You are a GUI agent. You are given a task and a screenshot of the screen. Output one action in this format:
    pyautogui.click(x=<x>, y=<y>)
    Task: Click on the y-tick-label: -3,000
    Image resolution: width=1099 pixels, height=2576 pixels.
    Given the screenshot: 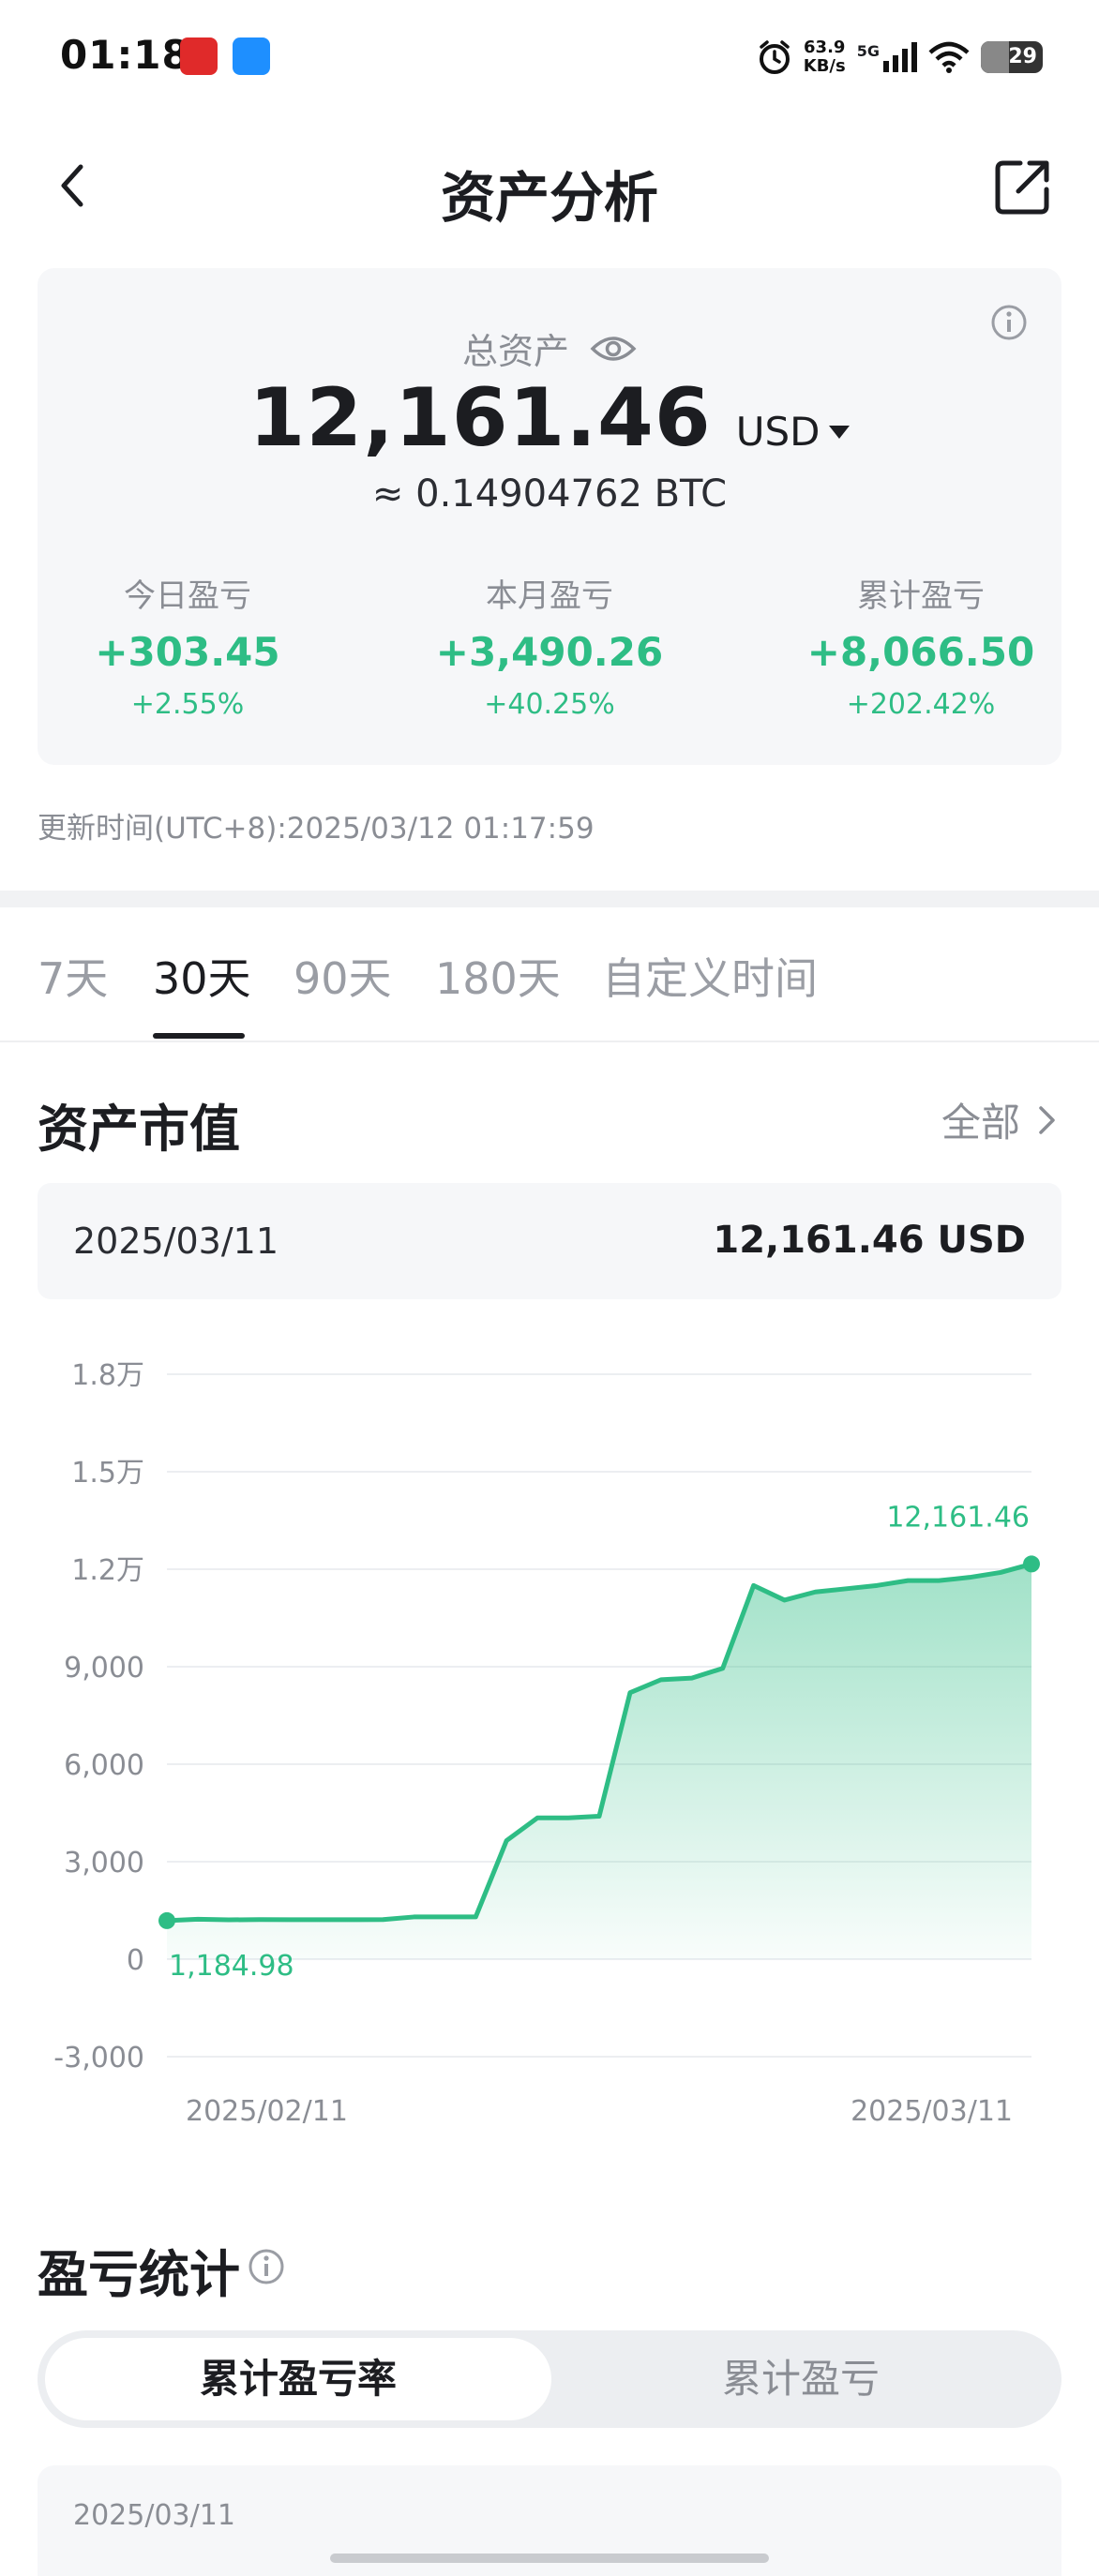 What is the action you would take?
    pyautogui.click(x=98, y=2058)
    